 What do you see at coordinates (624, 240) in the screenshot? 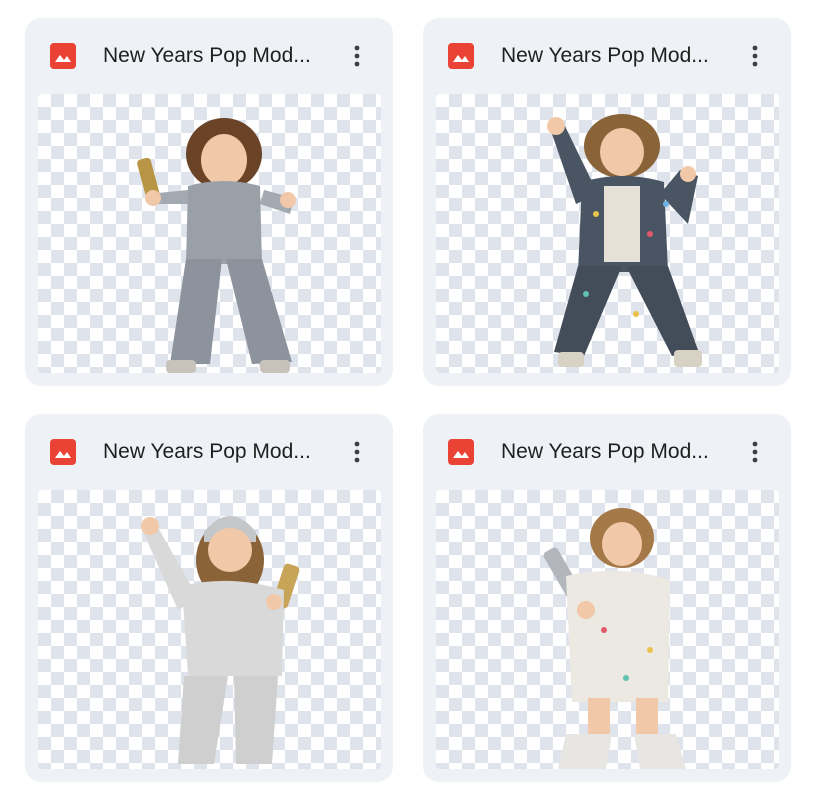
I see `child-figure-dark-fleece` at bounding box center [624, 240].